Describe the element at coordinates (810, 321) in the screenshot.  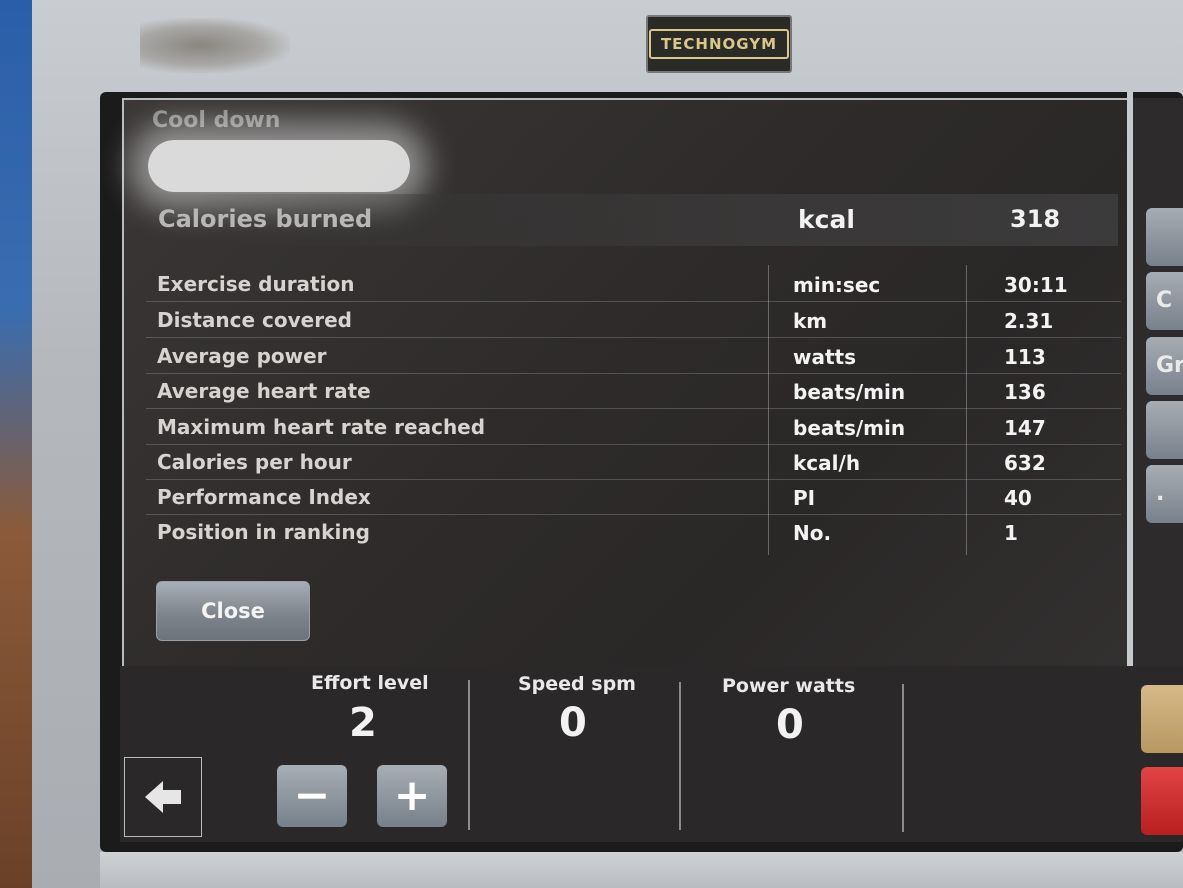
I see `stat-unit: km` at that location.